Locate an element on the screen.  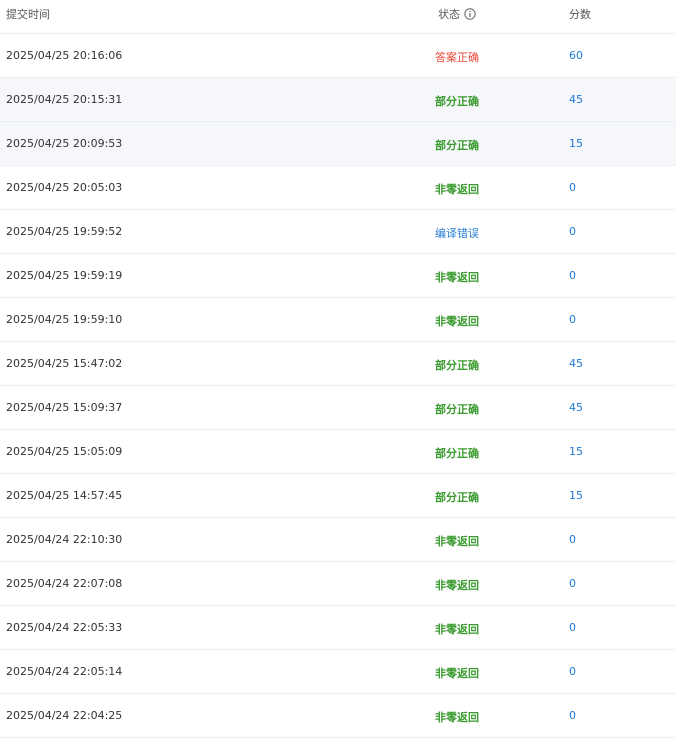
submission-time: 2025/04/25 15:09:37 is located at coordinates (64, 407).